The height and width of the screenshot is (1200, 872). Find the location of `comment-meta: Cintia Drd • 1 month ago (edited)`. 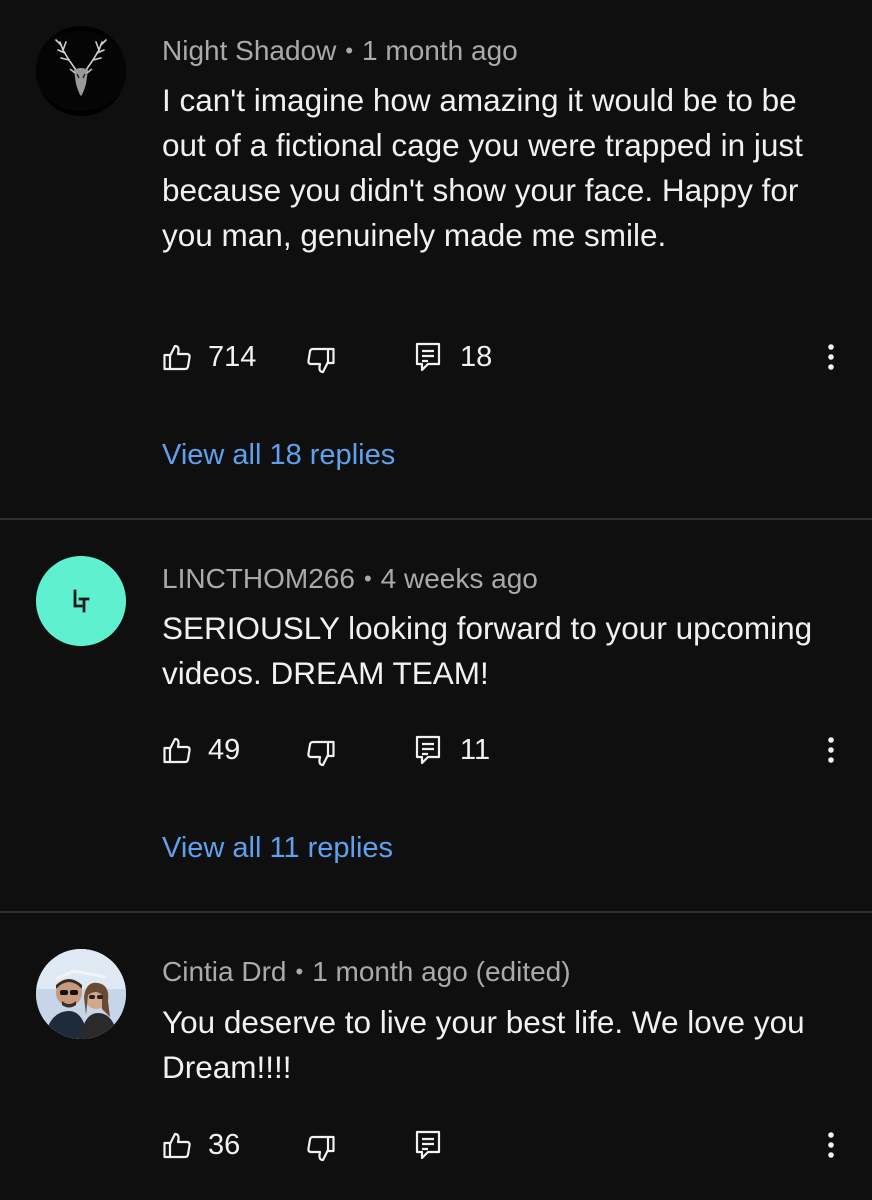

comment-meta: Cintia Drd • 1 month ago (edited) is located at coordinates (366, 973).